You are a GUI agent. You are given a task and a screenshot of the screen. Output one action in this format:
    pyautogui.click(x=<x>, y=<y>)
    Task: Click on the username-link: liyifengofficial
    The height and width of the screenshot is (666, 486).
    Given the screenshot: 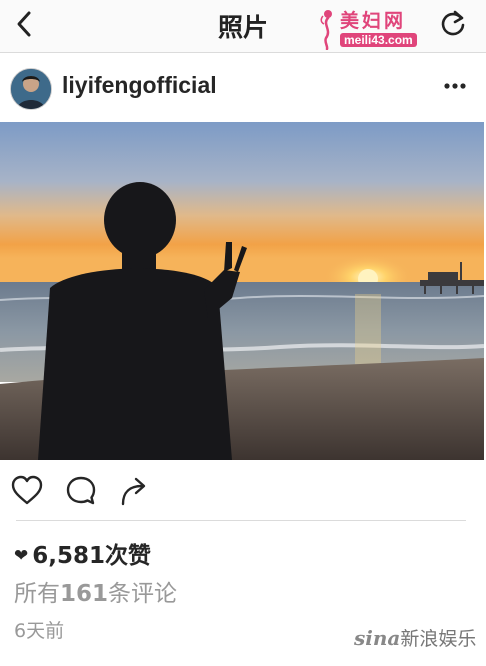 What is the action you would take?
    pyautogui.click(x=139, y=85)
    